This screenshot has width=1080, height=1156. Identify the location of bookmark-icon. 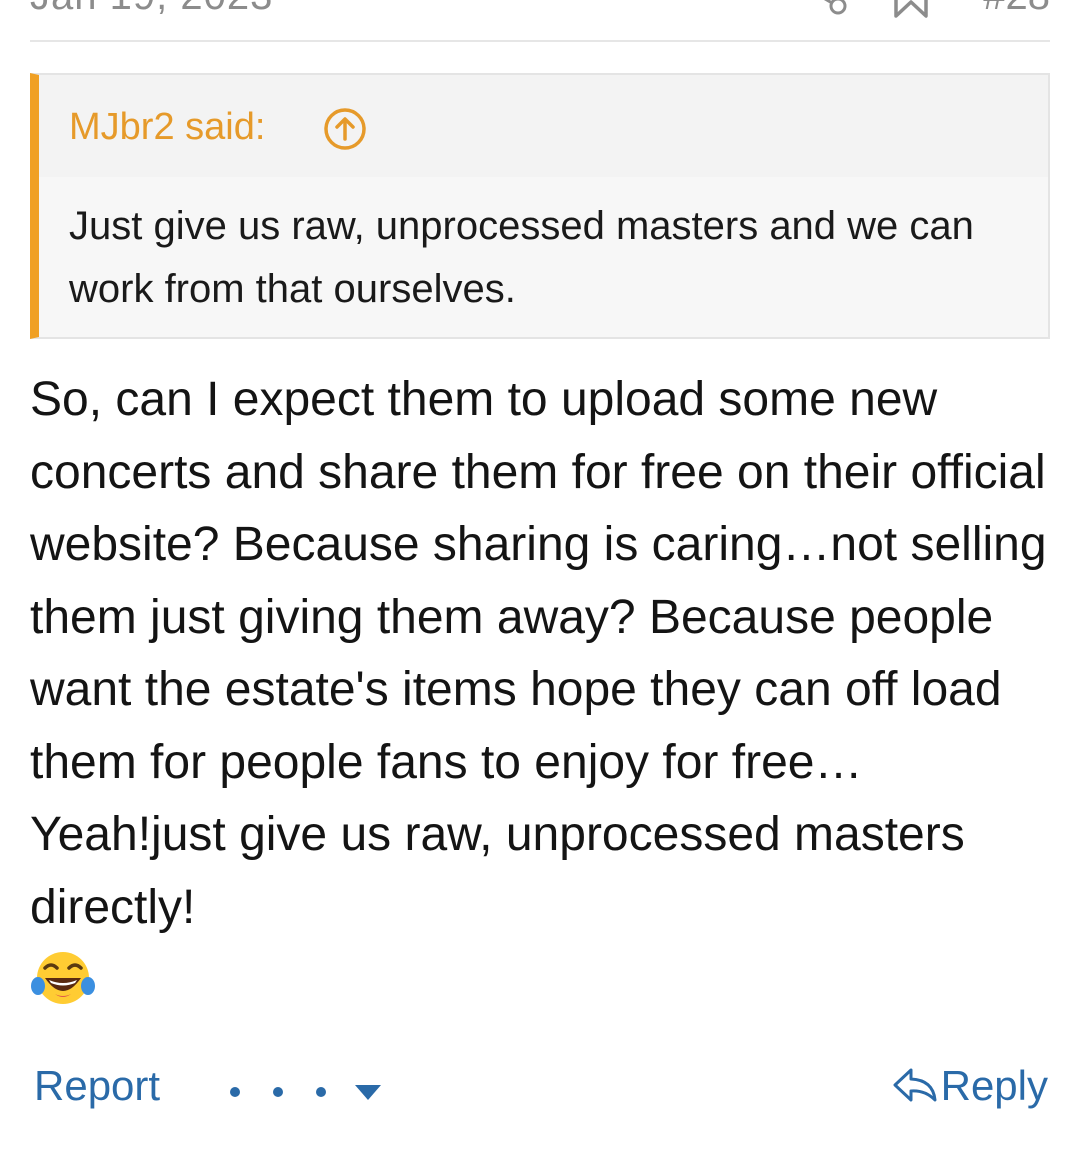
(911, 10).